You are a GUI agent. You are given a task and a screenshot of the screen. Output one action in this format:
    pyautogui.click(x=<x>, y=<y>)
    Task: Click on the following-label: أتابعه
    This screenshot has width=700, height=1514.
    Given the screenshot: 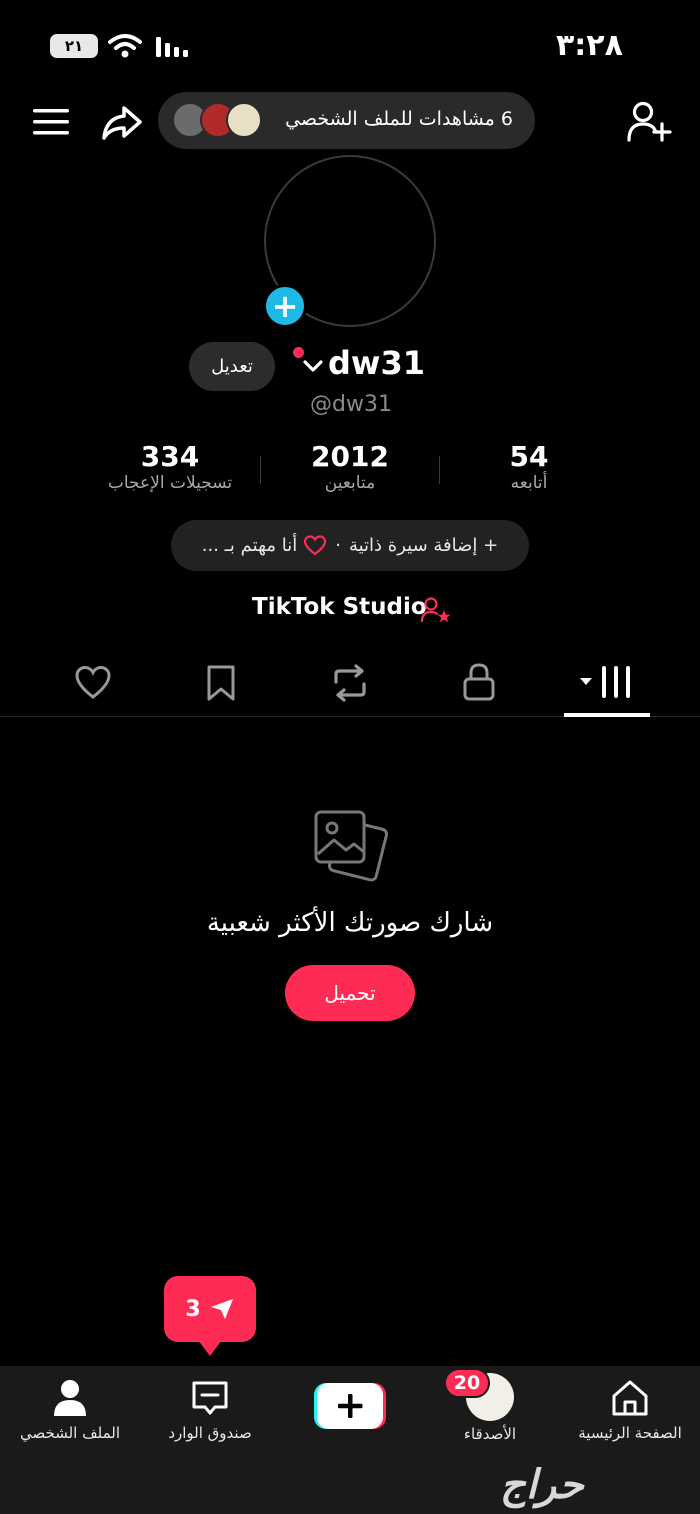 What is the action you would take?
    pyautogui.click(x=529, y=483)
    